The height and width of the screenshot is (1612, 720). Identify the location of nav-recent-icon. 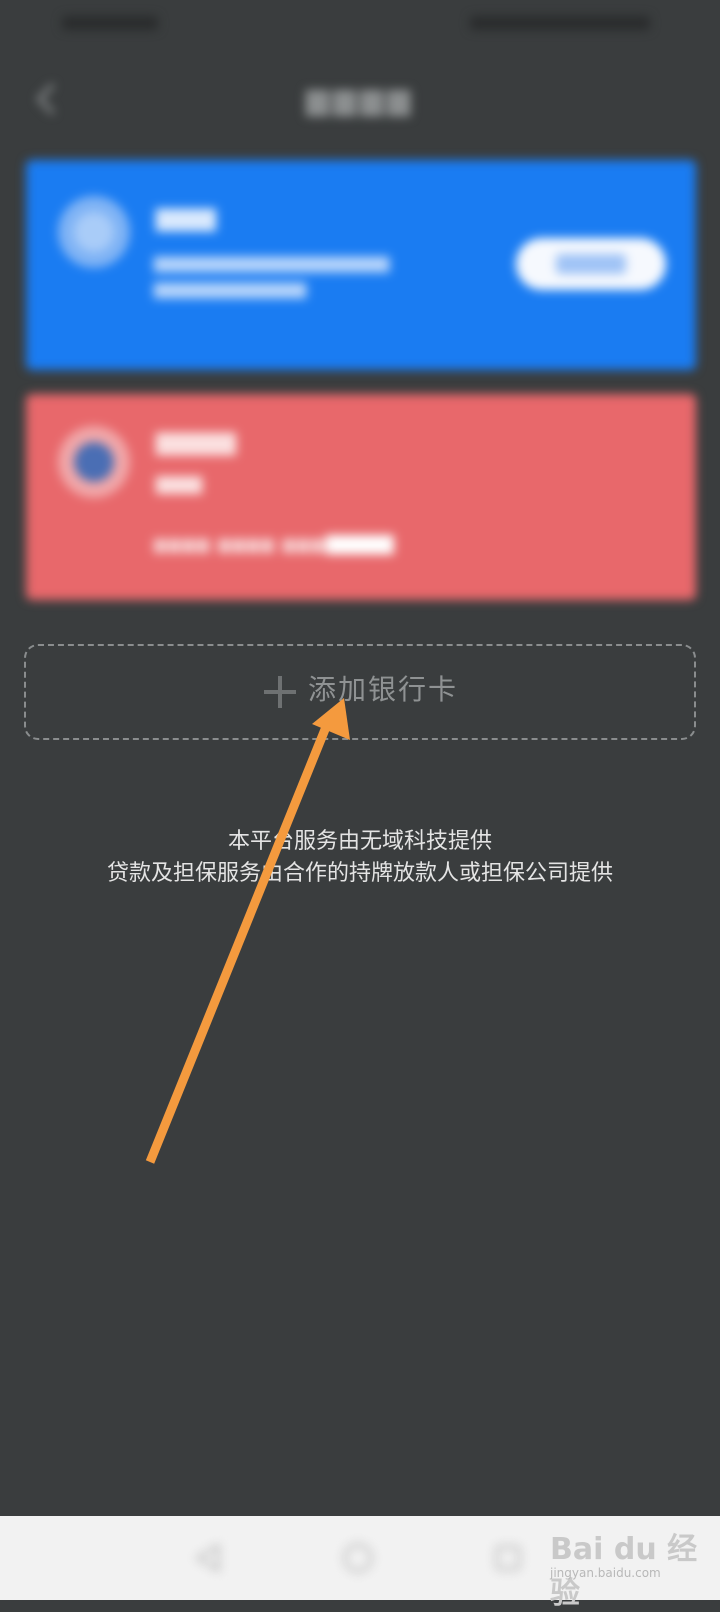
(508, 1558).